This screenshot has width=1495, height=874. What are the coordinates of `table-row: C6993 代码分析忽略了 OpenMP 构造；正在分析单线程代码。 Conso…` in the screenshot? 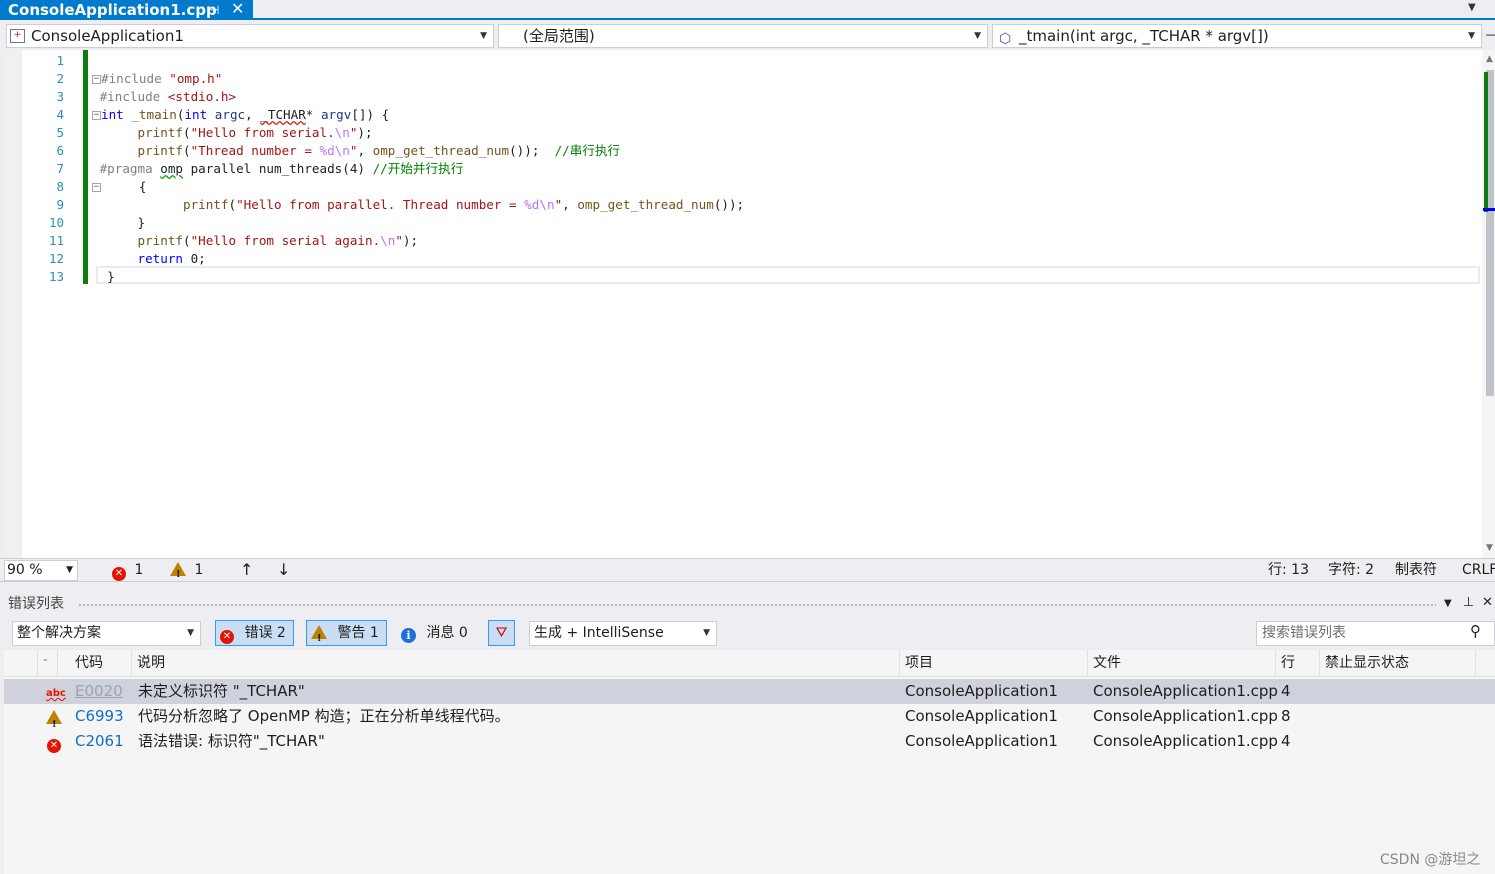 It's located at (749, 720).